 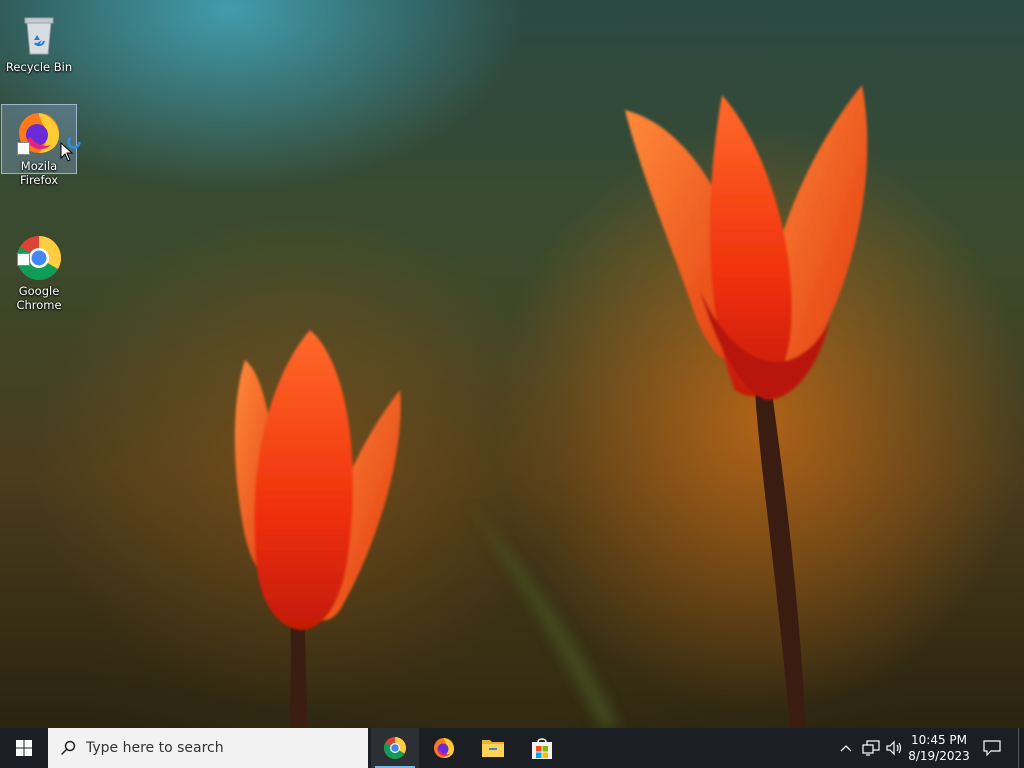 I want to click on show-desktop-button, so click(x=1021, y=748).